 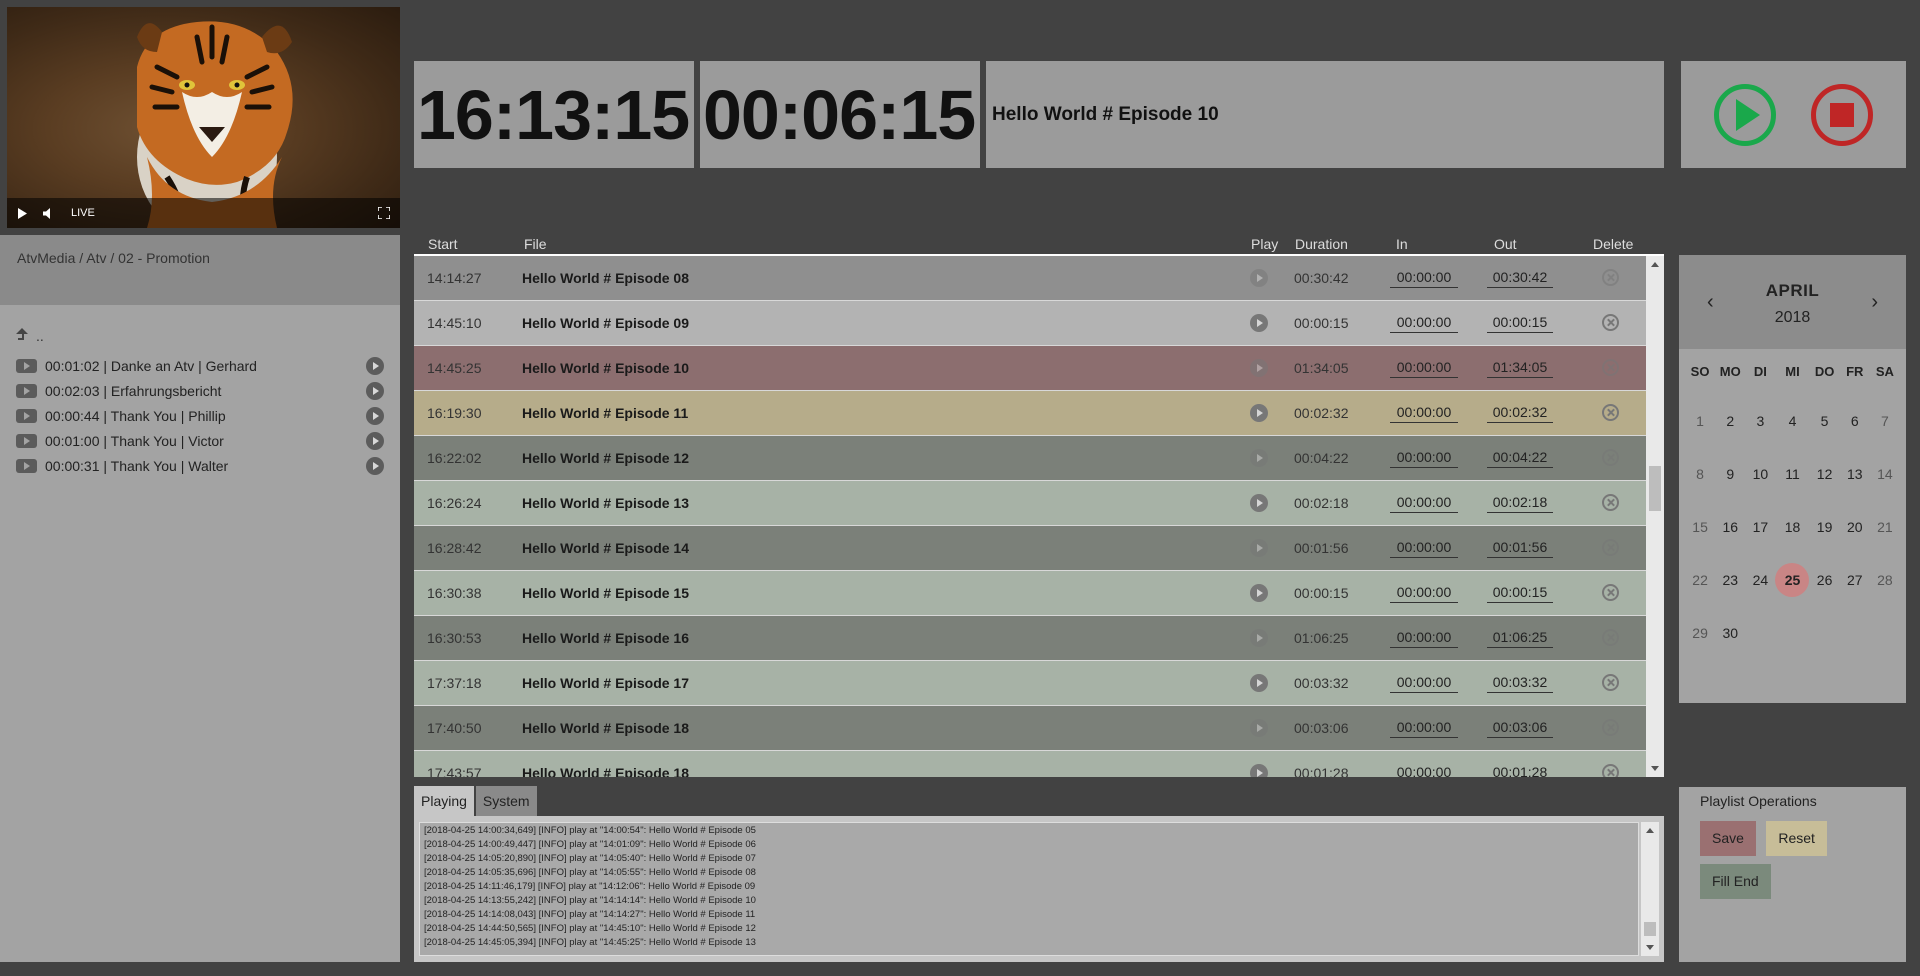 What do you see at coordinates (1760, 474) in the screenshot?
I see `calendar-day: 10` at bounding box center [1760, 474].